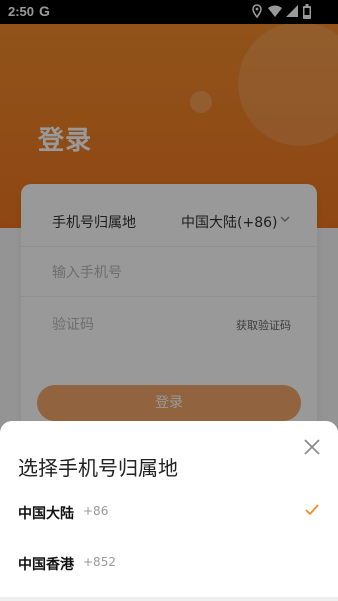 The image size is (338, 601). I want to click on sheet-bottom-divider, so click(169, 599).